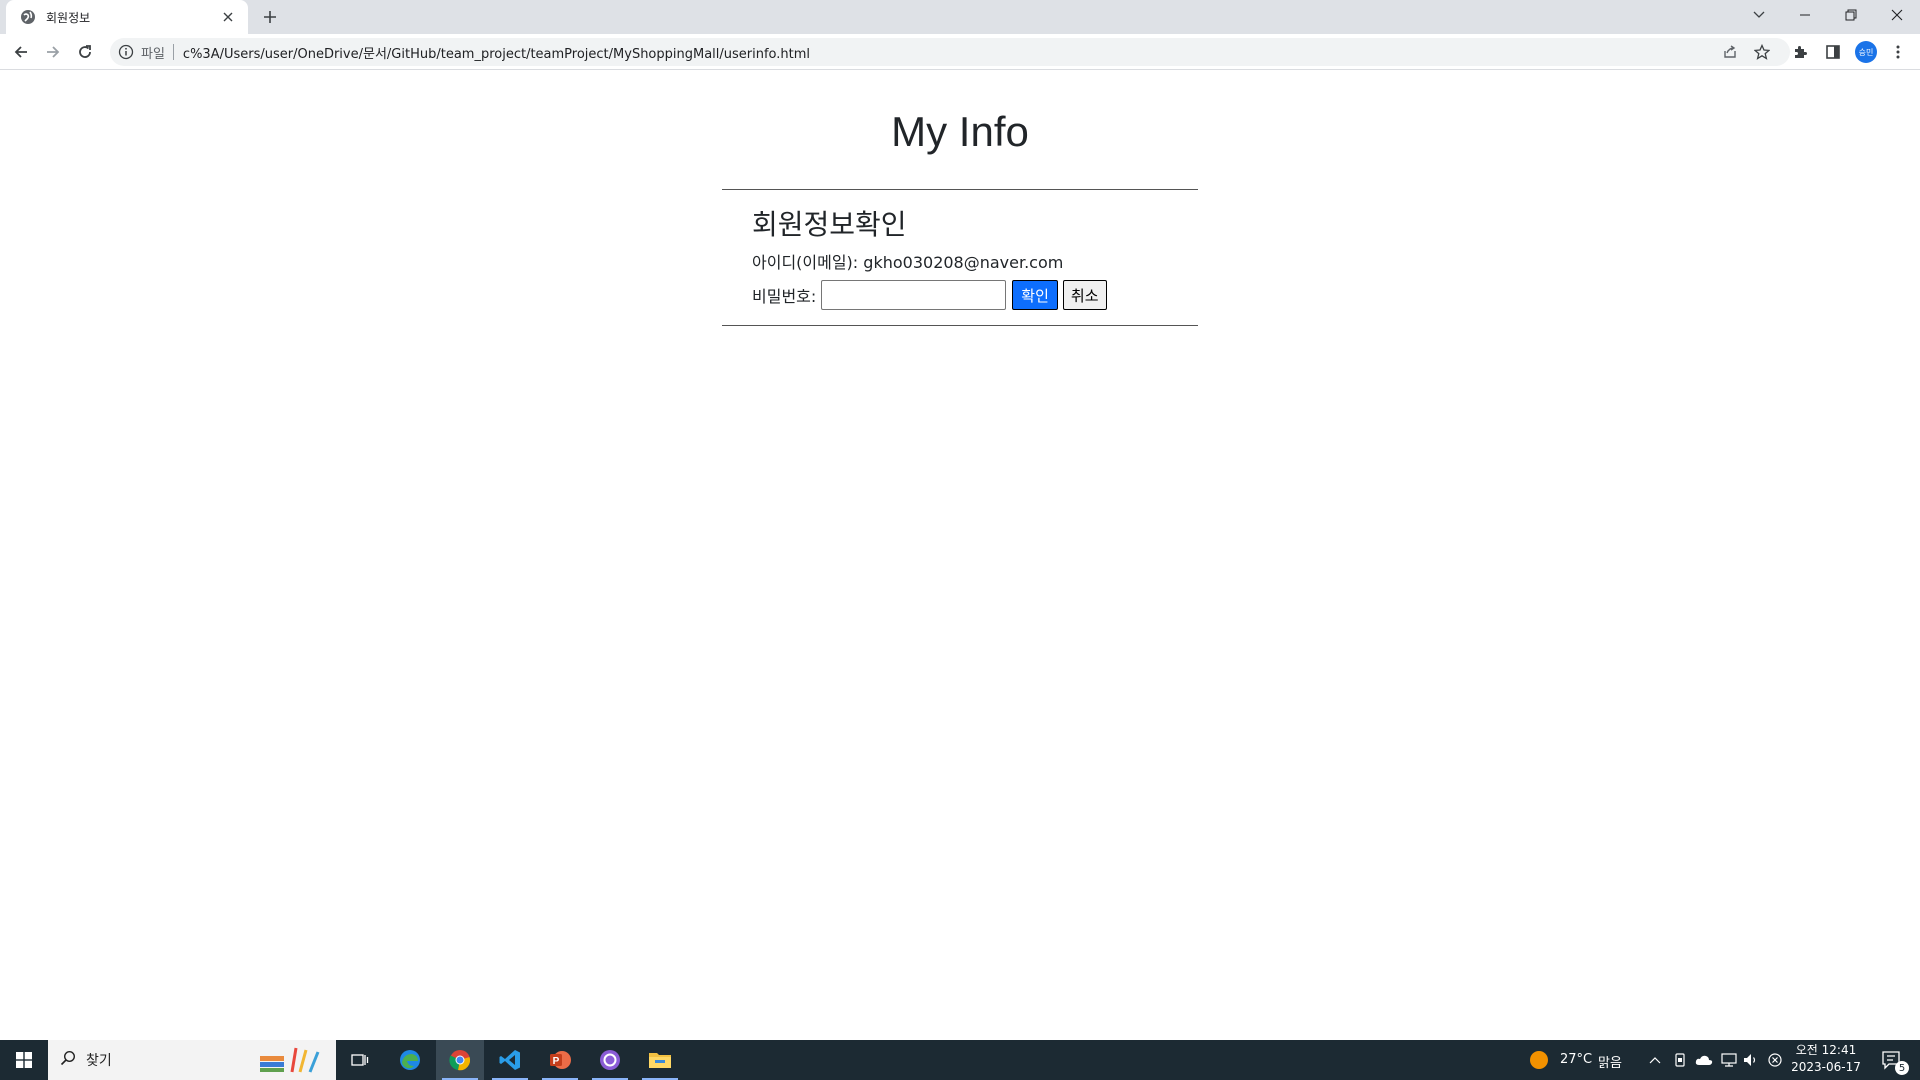  What do you see at coordinates (24, 1060) in the screenshot?
I see `windows-start-icon` at bounding box center [24, 1060].